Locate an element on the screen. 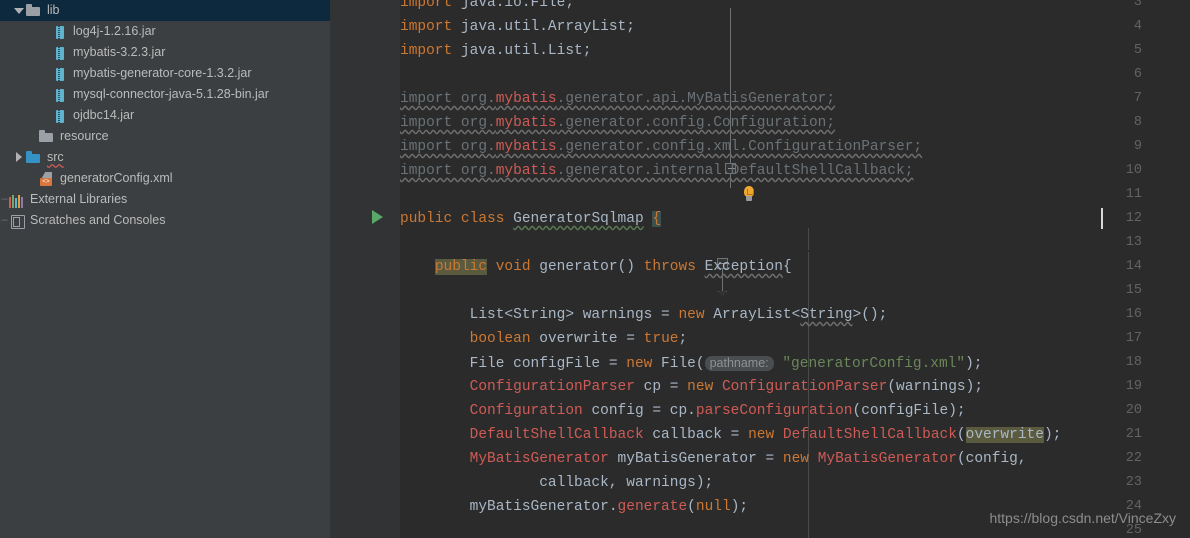 The width and height of the screenshot is (1190, 538). tree-item-label: Scratches and Consoles is located at coordinates (98, 220).